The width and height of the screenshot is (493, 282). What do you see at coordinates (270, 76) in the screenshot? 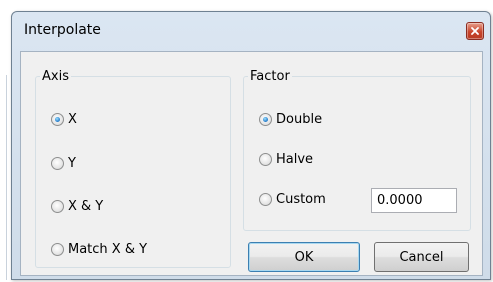
I see `factor-legend: Factor` at bounding box center [270, 76].